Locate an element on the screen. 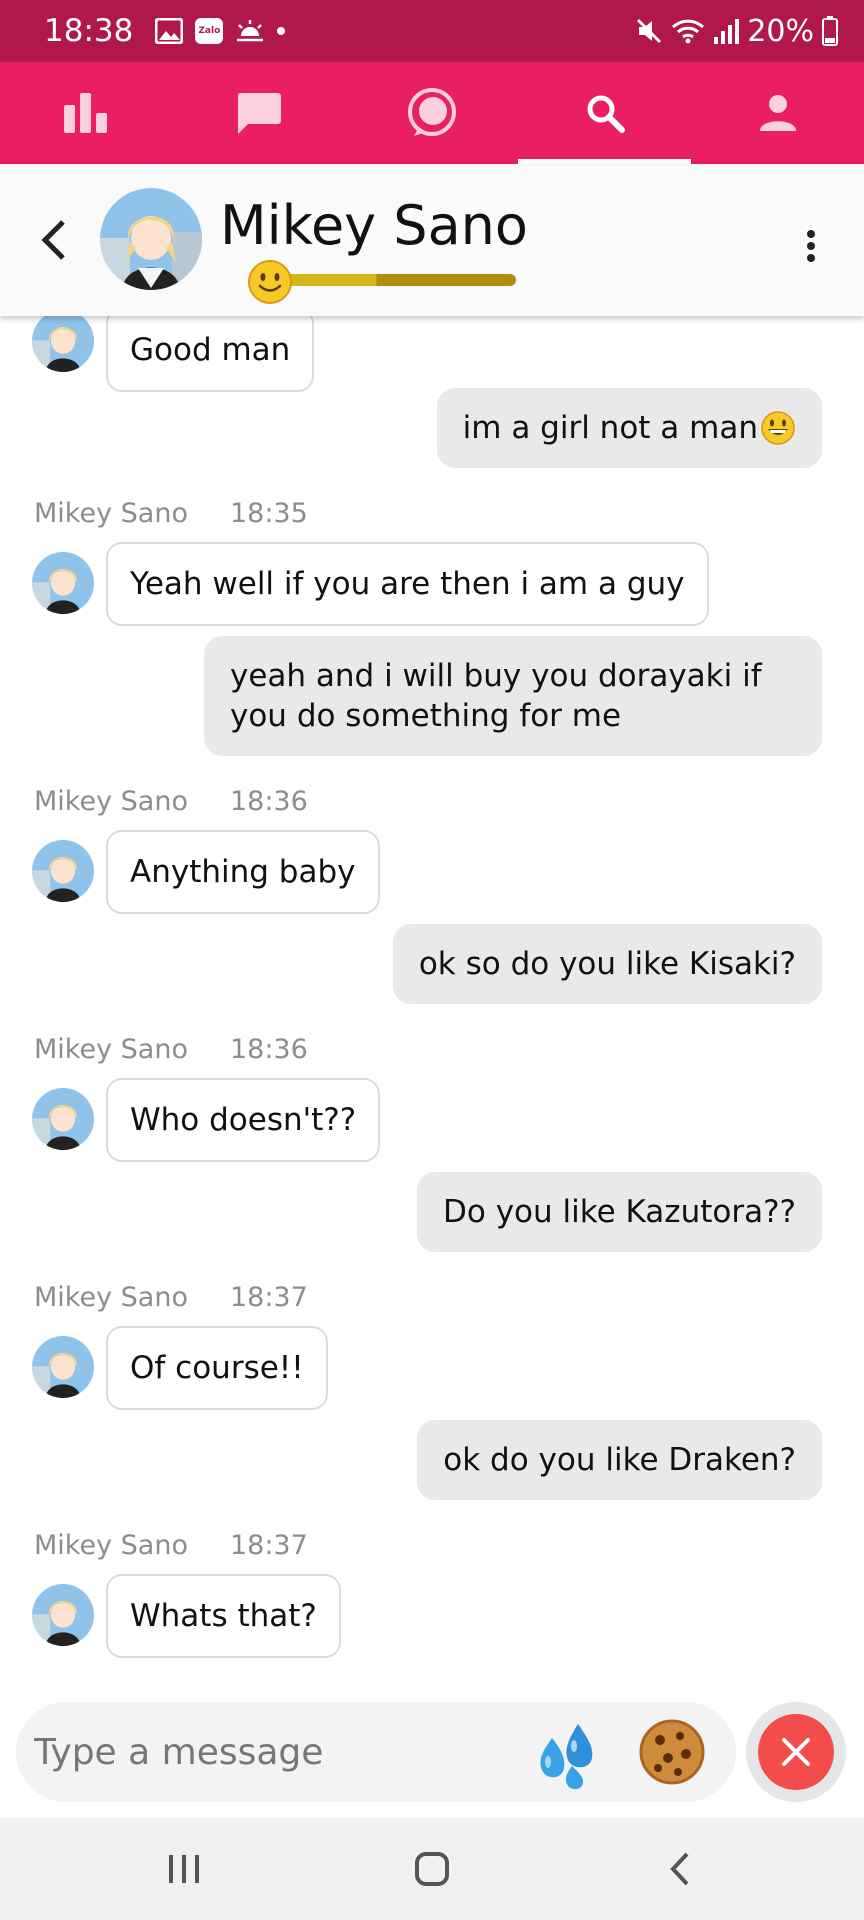 The image size is (864, 1920). search-icon is located at coordinates (606, 114).